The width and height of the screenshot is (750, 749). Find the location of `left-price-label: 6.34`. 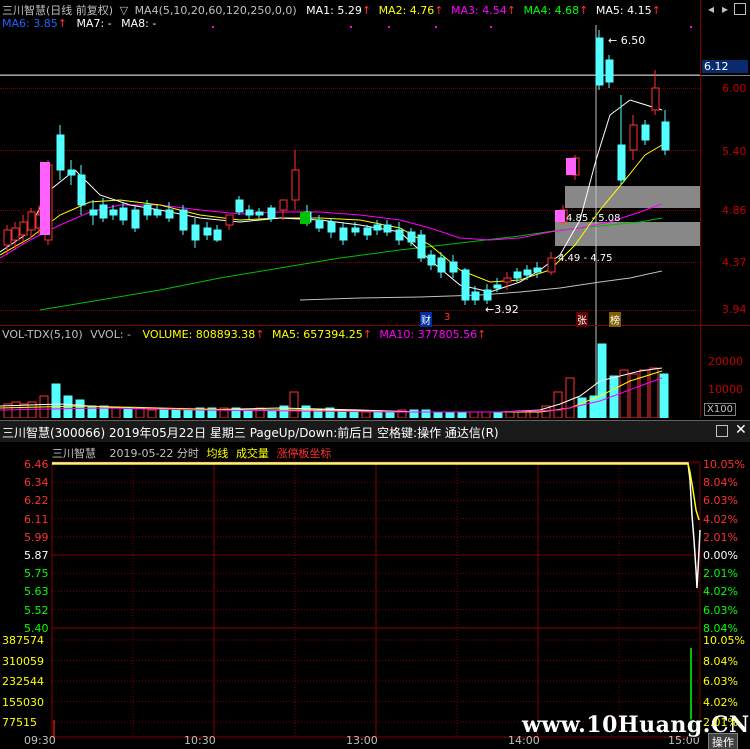

left-price-label: 6.34 is located at coordinates (36, 483).